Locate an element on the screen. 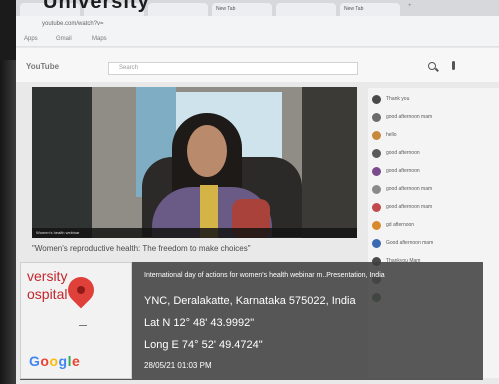  geotag-latitude: Lat N 12° 48' 43.9992" is located at coordinates (199, 323).